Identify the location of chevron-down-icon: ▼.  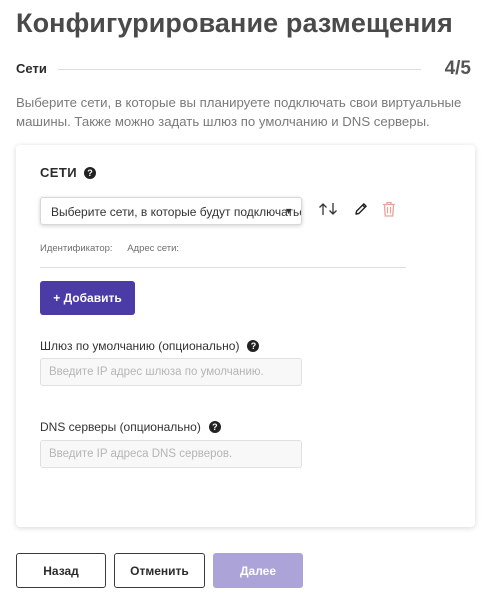
(288, 211).